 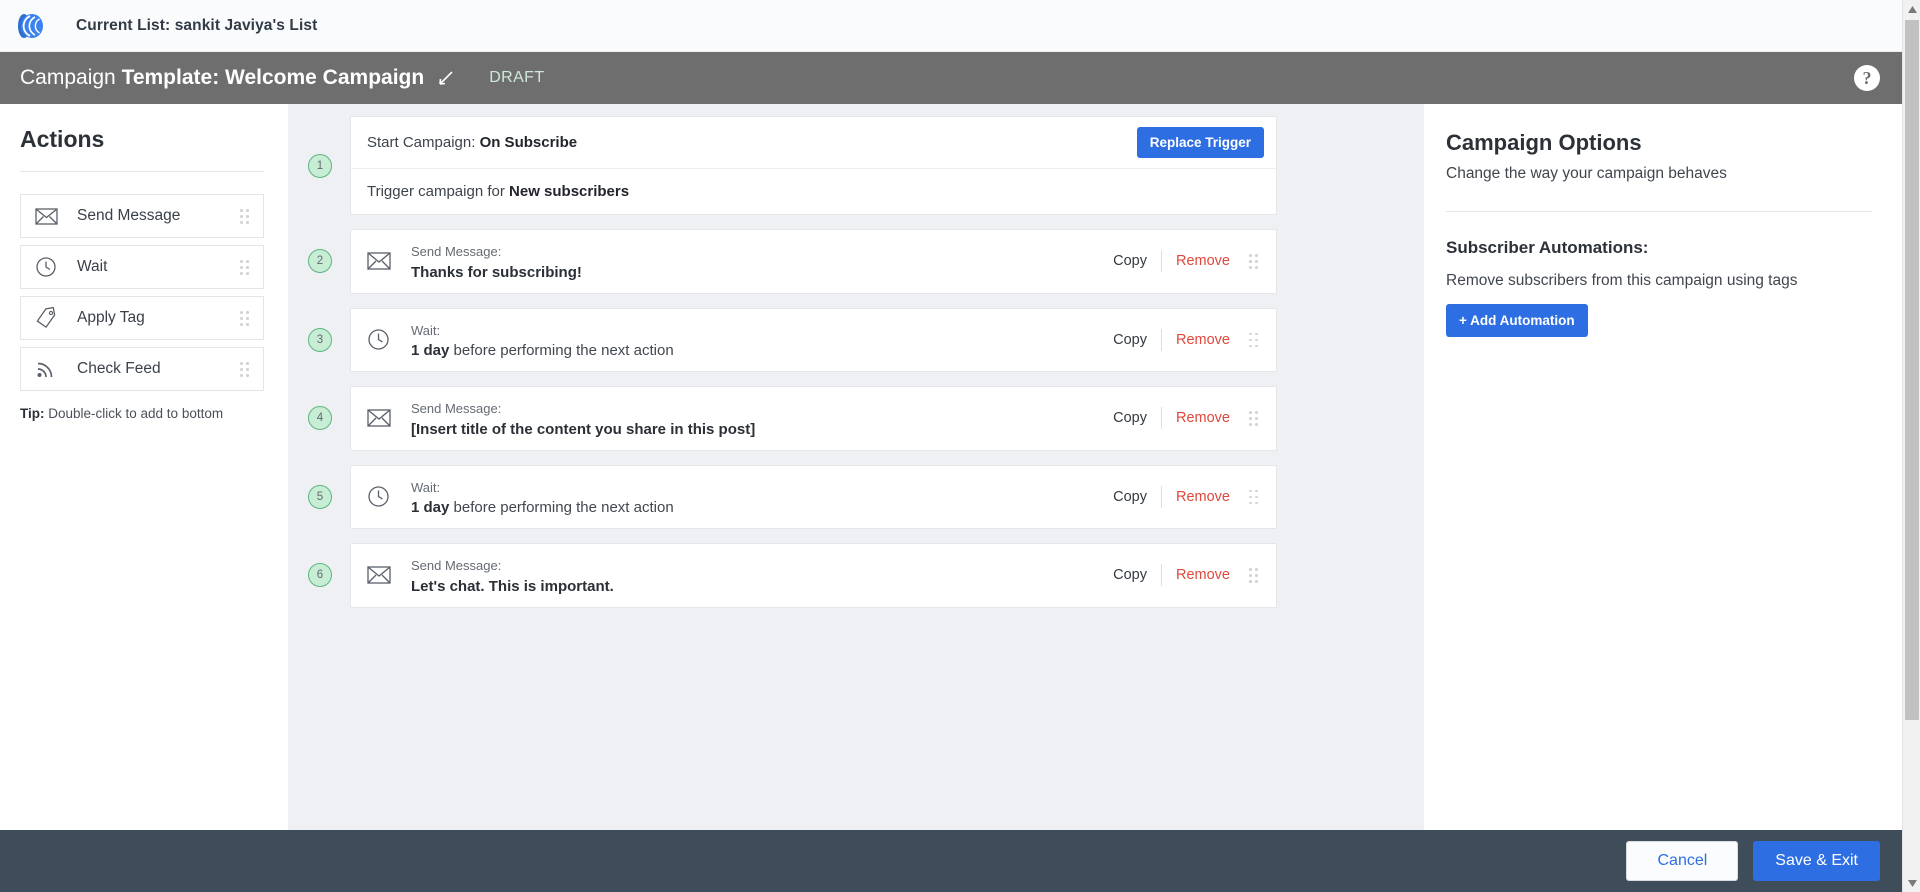 I want to click on action-title-rest: before performing the next action, so click(x=561, y=350).